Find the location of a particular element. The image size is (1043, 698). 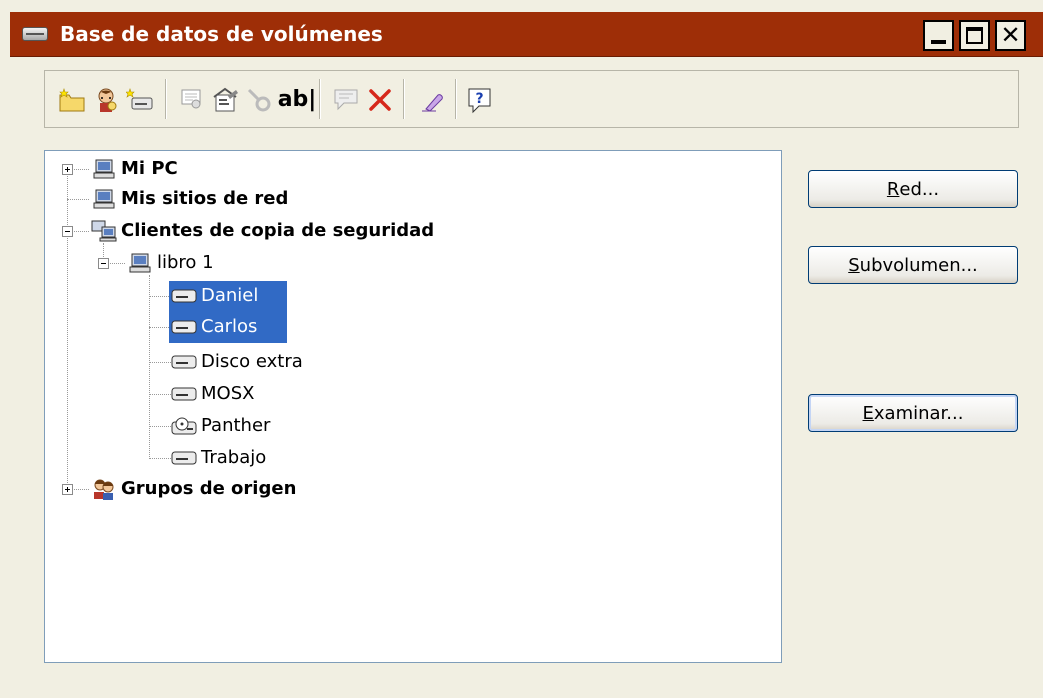

toolbar: ab| ? is located at coordinates (531, 99).